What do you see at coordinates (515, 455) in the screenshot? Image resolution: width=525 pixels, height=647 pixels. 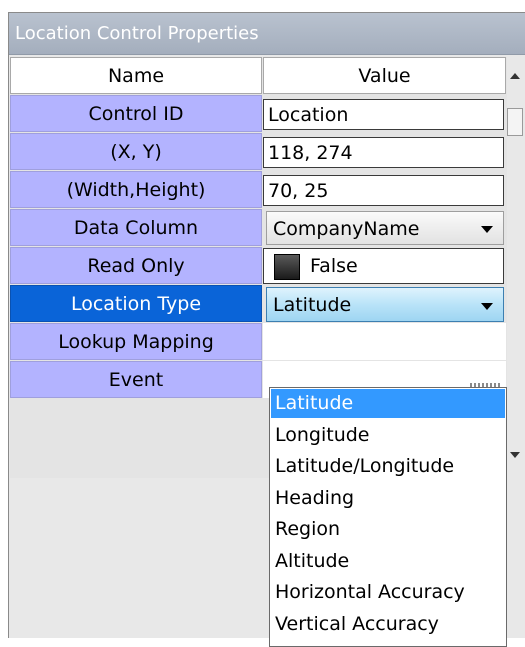 I see `scroll-down-icon` at bounding box center [515, 455].